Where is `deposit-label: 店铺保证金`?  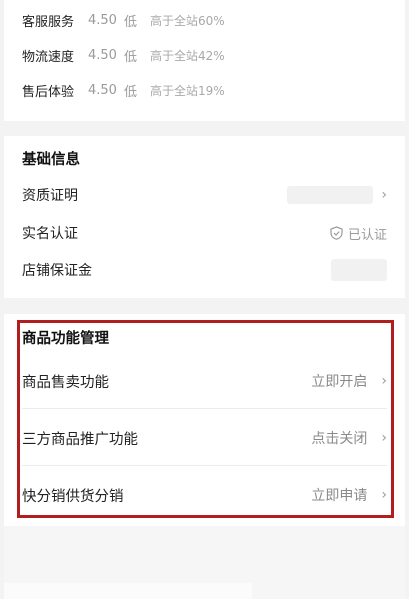 deposit-label: 店铺保证金 is located at coordinates (57, 271).